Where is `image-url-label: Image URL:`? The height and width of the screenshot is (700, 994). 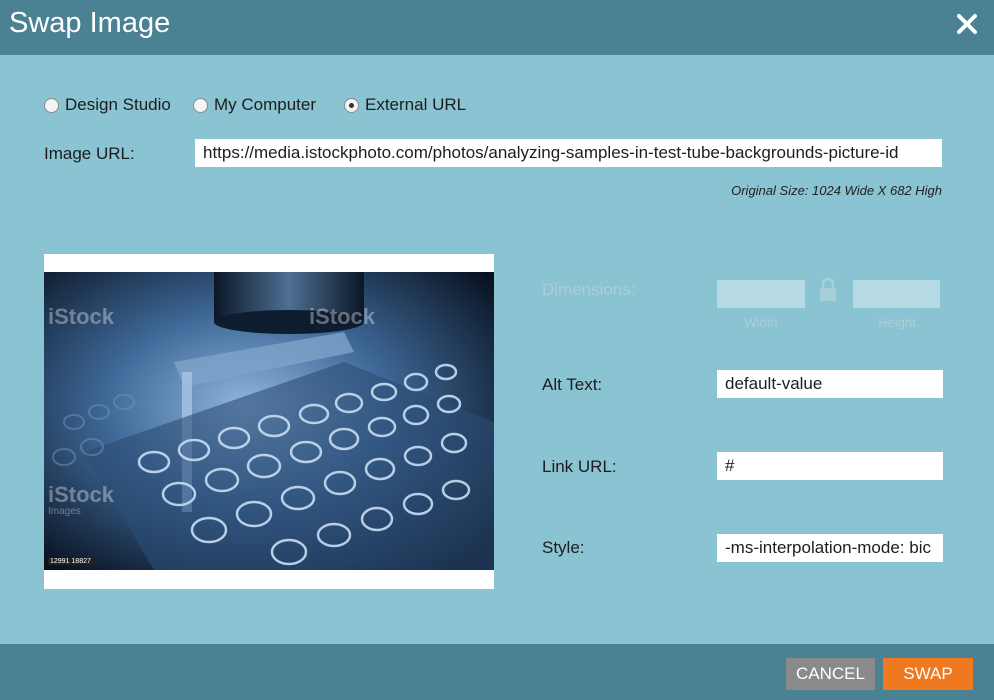
image-url-label: Image URL: is located at coordinates (89, 153).